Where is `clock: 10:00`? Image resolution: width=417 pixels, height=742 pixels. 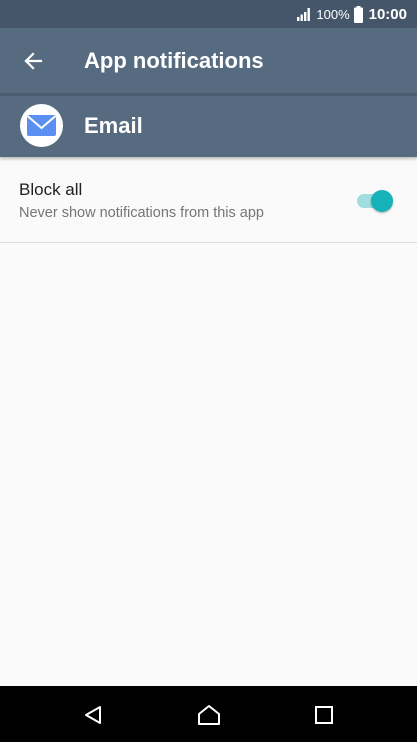 clock: 10:00 is located at coordinates (387, 14).